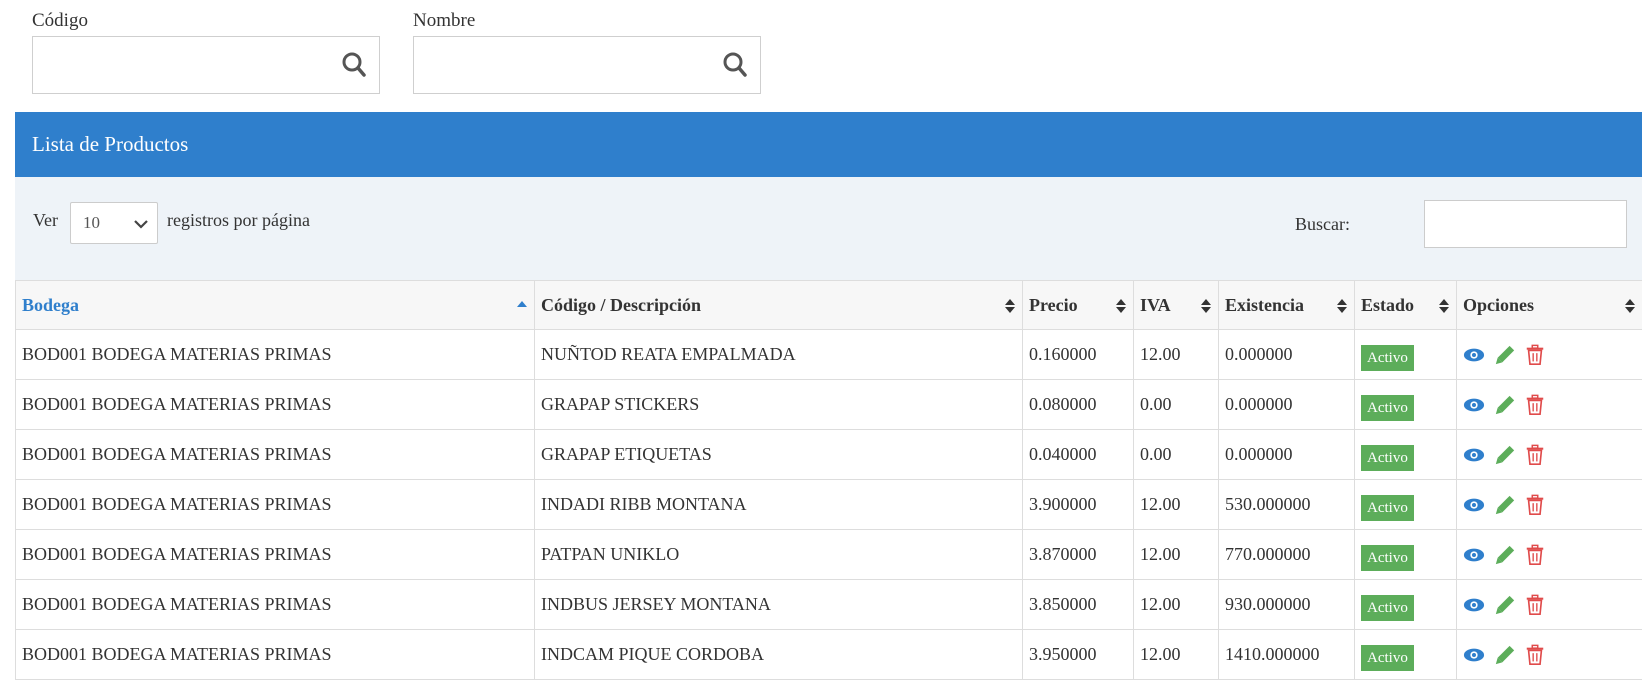 Image resolution: width=1642 pixels, height=680 pixels. What do you see at coordinates (1176, 305) in the screenshot?
I see `column-header-iva: IVA` at bounding box center [1176, 305].